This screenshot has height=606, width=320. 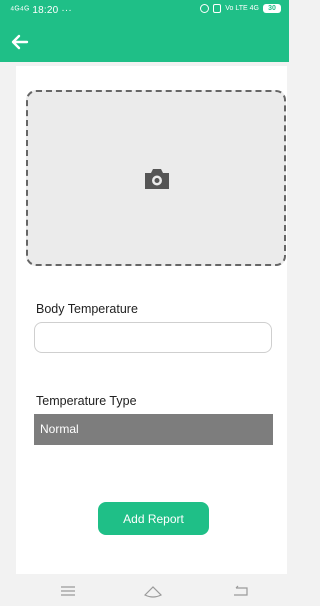 I want to click on status-left: ⁴ᴳ⁴ᴳ 18:20 ···, so click(x=41, y=10).